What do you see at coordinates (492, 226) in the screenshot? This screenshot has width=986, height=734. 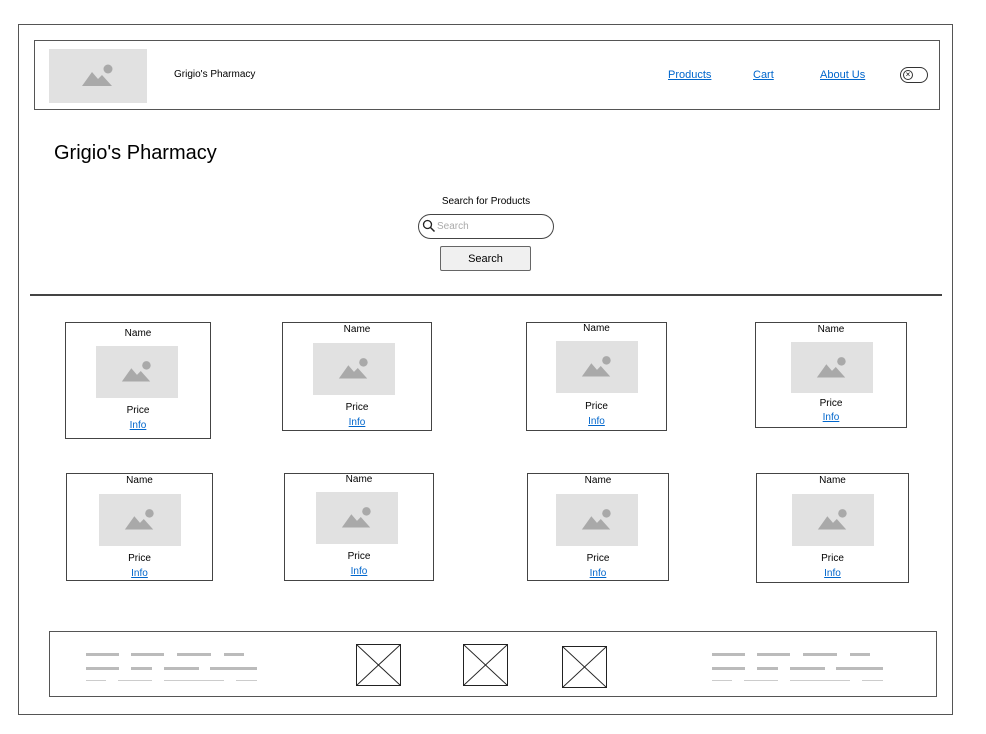 I see `search-input` at bounding box center [492, 226].